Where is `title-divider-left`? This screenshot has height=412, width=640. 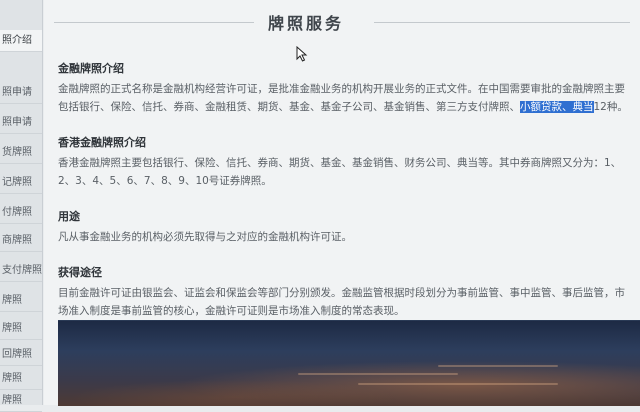 title-divider-left is located at coordinates (154, 22).